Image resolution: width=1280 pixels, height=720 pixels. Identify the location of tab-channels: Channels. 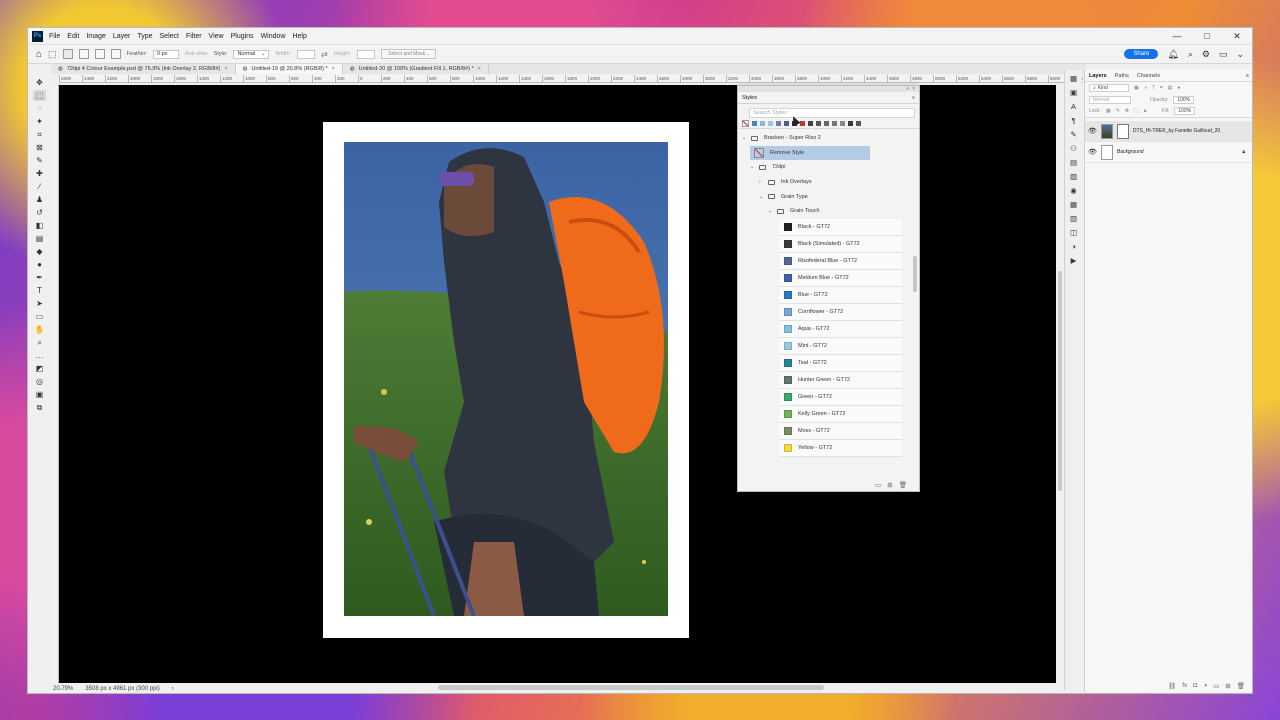
(1148, 76).